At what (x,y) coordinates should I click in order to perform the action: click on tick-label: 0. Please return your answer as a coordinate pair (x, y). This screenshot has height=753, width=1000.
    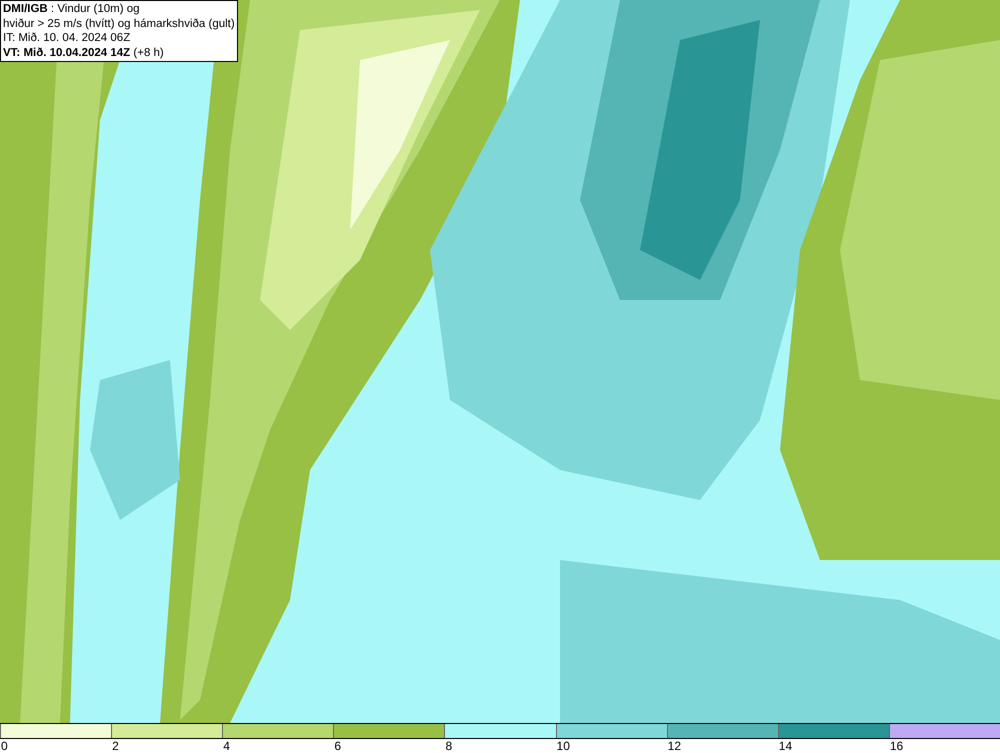
    Looking at the image, I should click on (4, 746).